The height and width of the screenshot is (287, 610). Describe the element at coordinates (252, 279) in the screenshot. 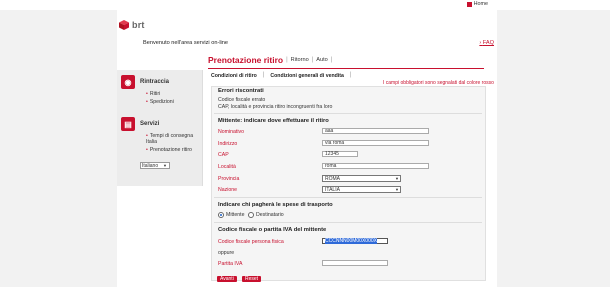

I see `reset-button: Reset` at that location.